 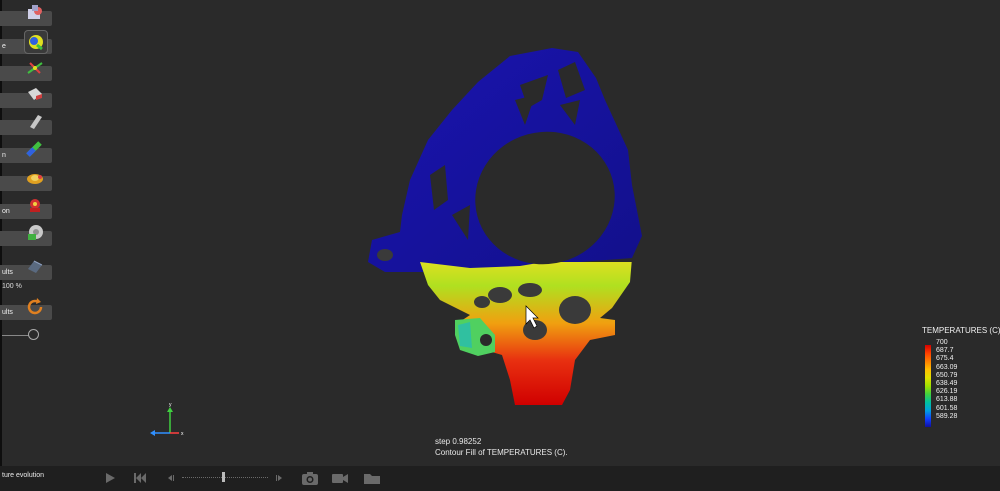 I want to click on legend-value: 626.19, so click(x=947, y=392).